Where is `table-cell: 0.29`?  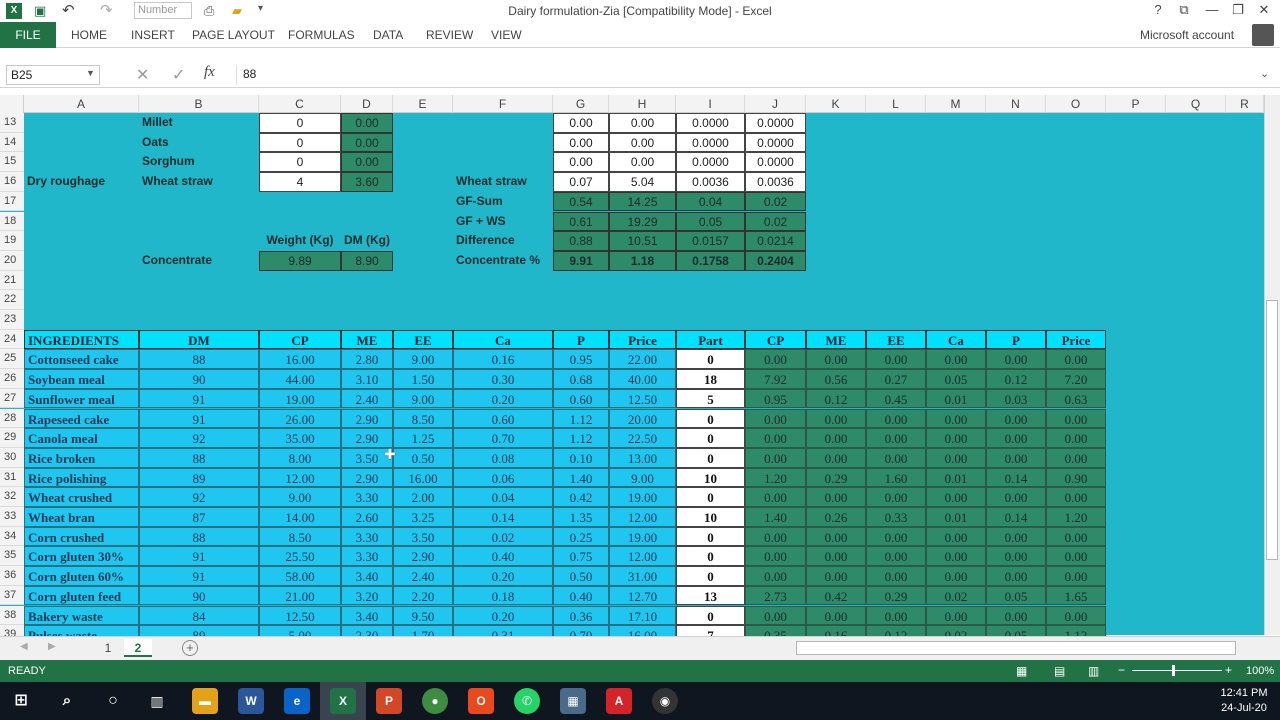 table-cell: 0.29 is located at coordinates (836, 477).